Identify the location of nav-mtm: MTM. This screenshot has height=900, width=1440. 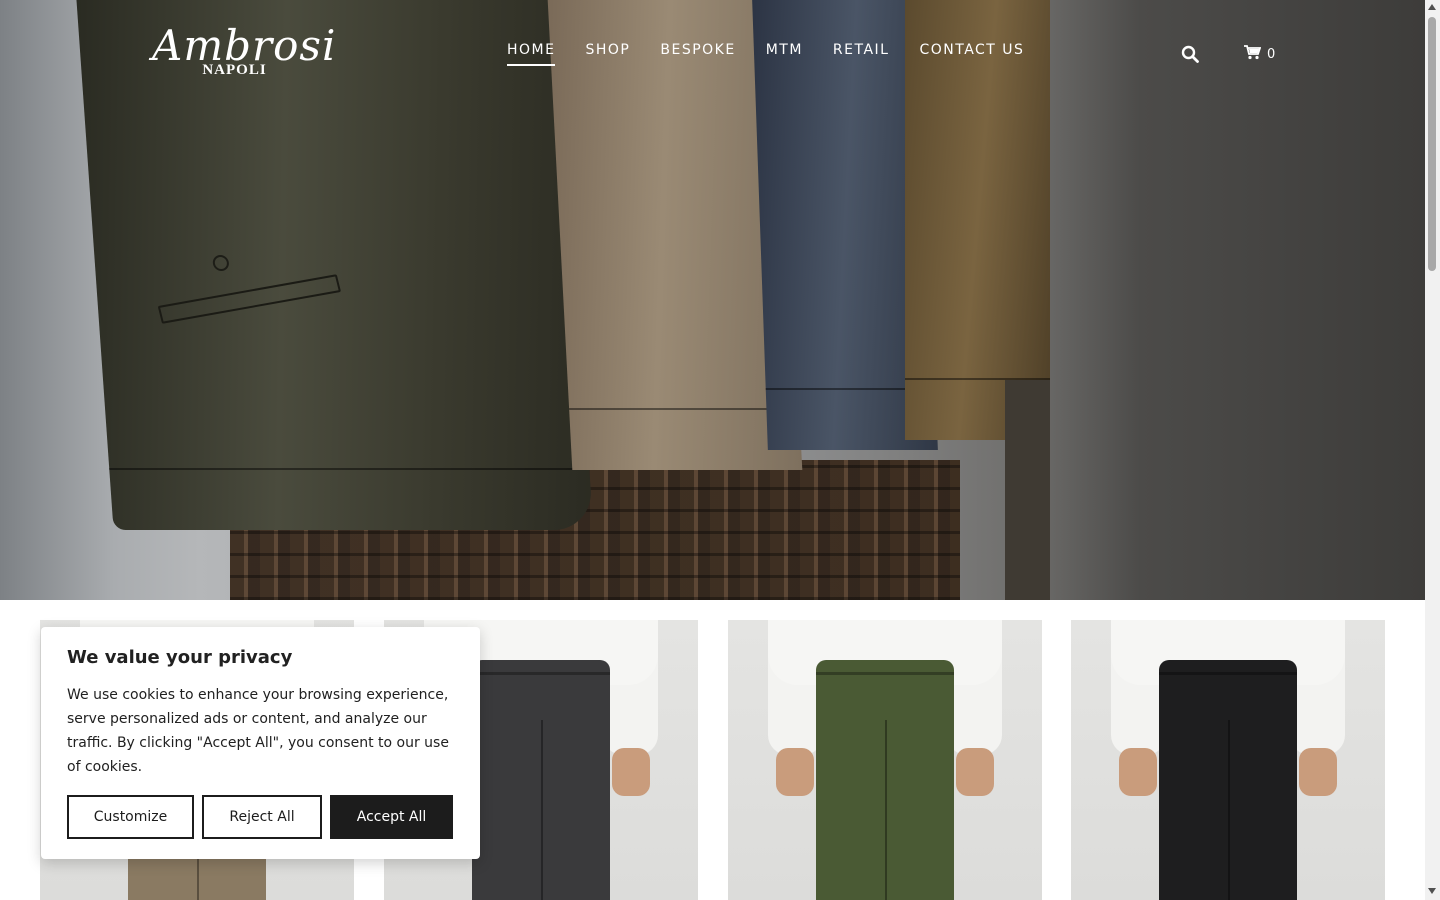
(784, 54).